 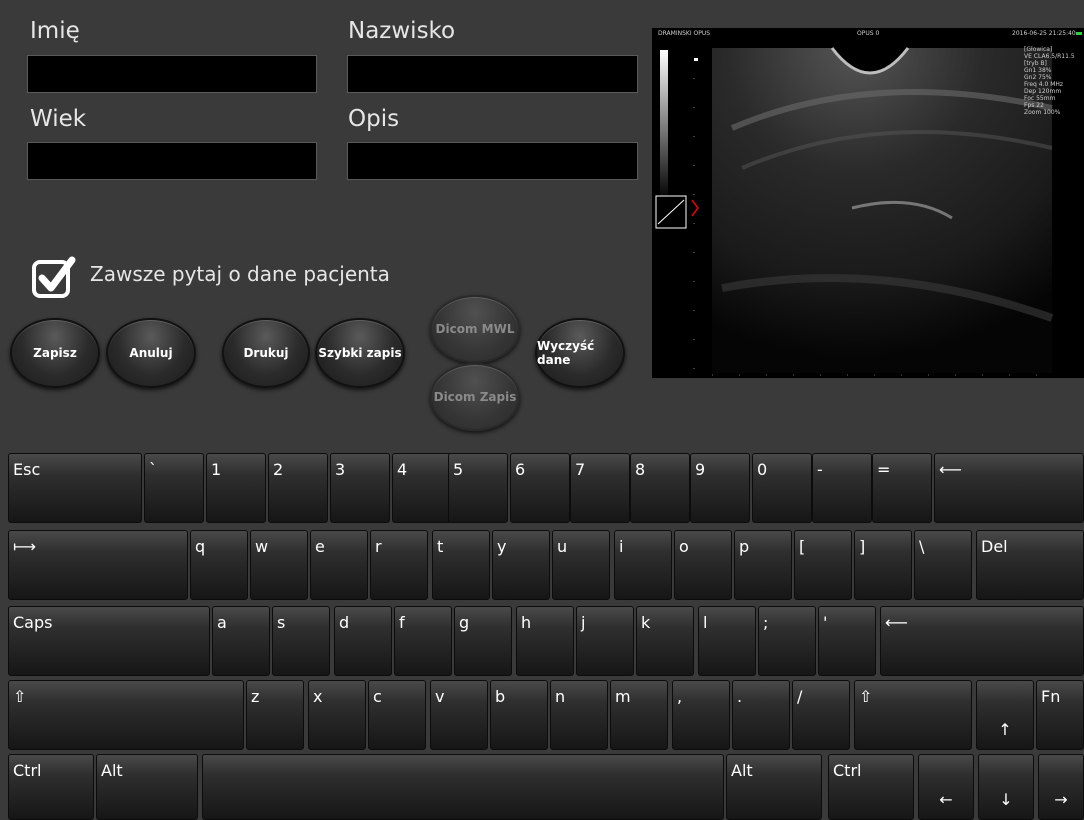 What do you see at coordinates (151, 353) in the screenshot?
I see `cancel-button: Anuluj` at bounding box center [151, 353].